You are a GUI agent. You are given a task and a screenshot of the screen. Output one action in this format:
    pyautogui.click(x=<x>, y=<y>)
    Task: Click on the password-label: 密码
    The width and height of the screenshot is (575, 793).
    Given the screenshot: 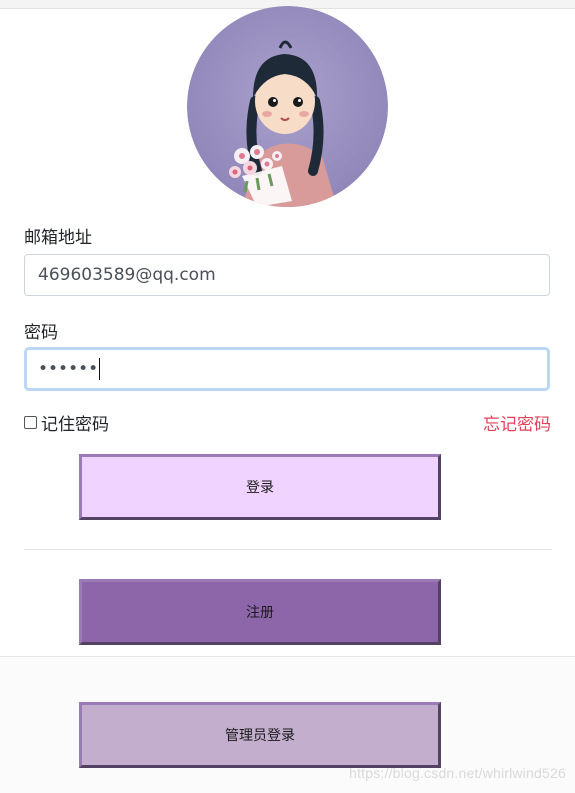 What is the action you would take?
    pyautogui.click(x=41, y=333)
    